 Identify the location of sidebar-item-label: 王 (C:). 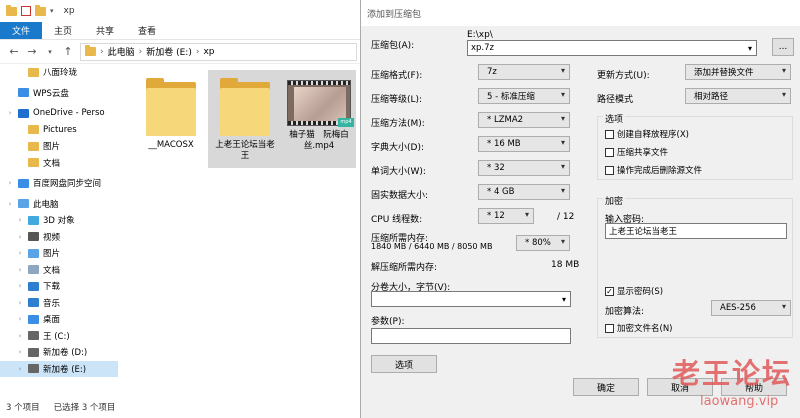
(56, 336).